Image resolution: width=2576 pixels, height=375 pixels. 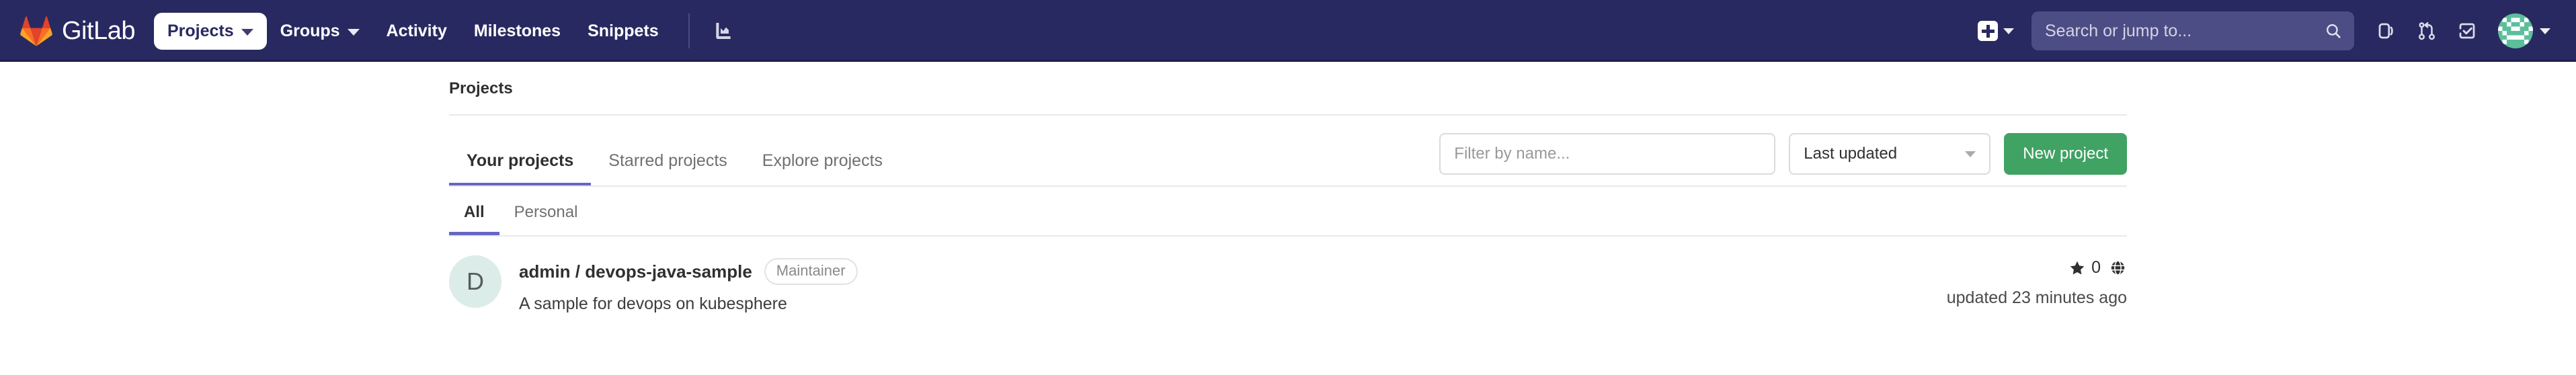 I want to click on projects-subtabs: All Personal, so click(x=1288, y=211).